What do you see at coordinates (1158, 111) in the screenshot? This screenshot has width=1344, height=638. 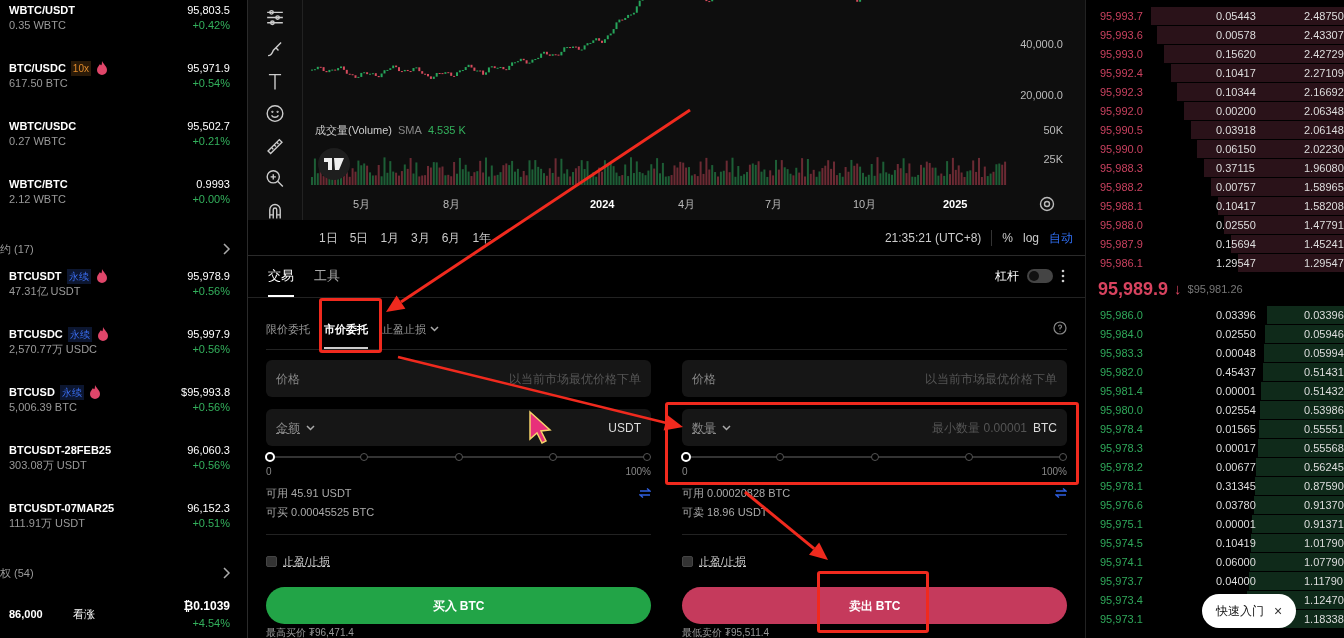 I see `book-price: 95,992.0` at bounding box center [1158, 111].